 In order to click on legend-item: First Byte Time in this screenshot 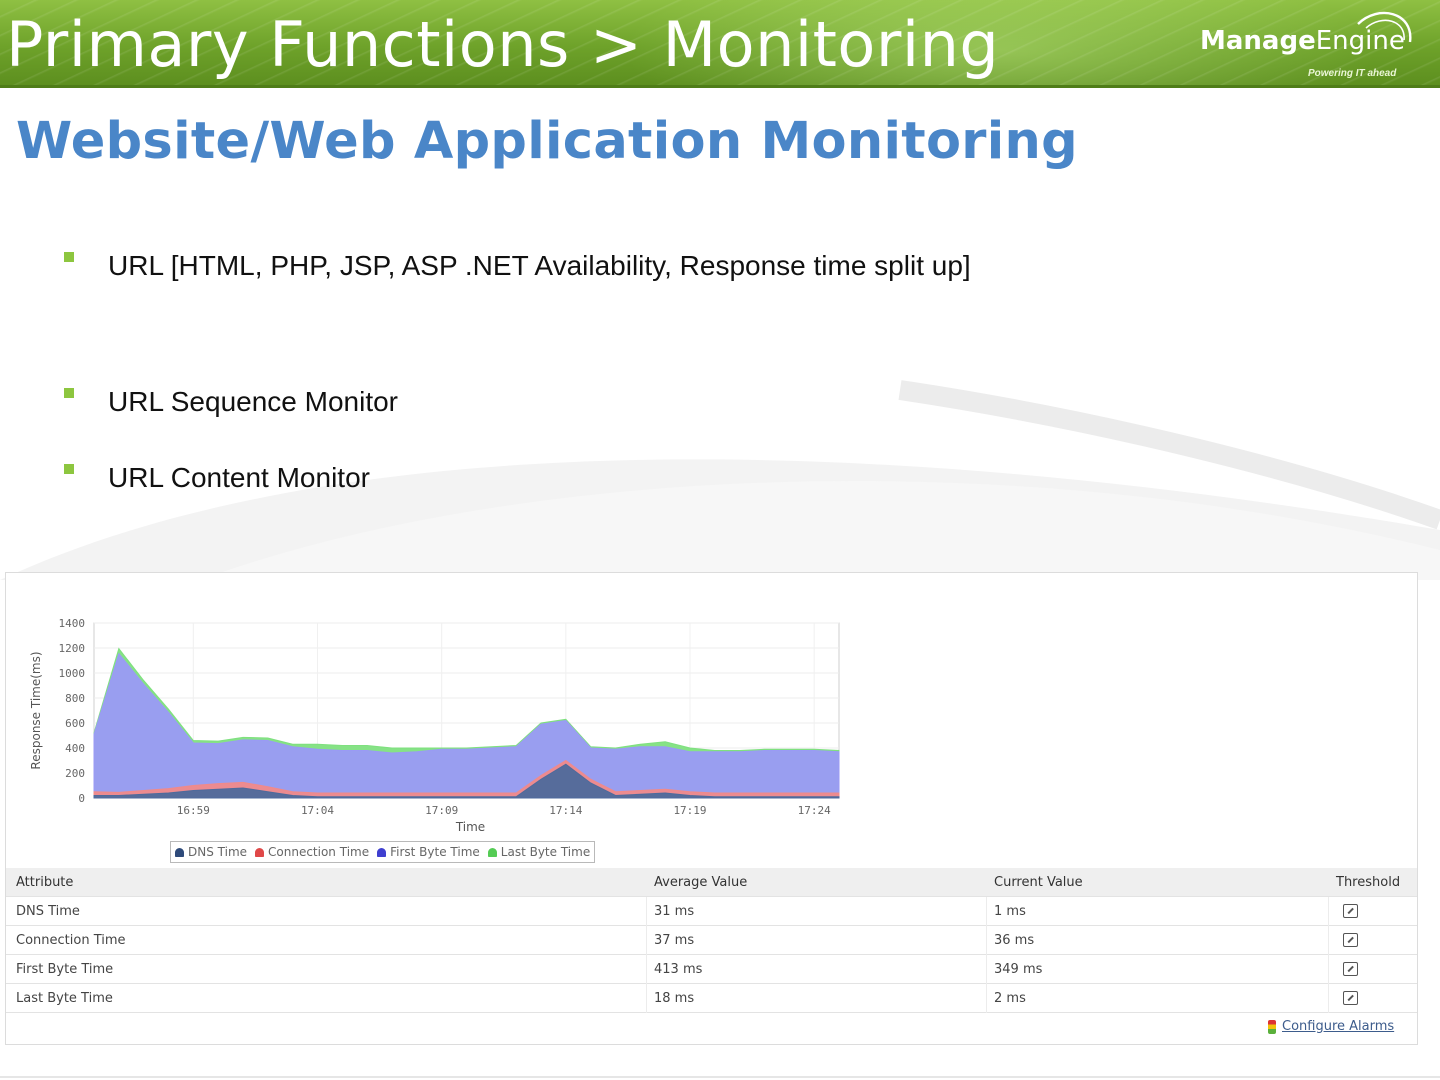, I will do `click(428, 852)`.